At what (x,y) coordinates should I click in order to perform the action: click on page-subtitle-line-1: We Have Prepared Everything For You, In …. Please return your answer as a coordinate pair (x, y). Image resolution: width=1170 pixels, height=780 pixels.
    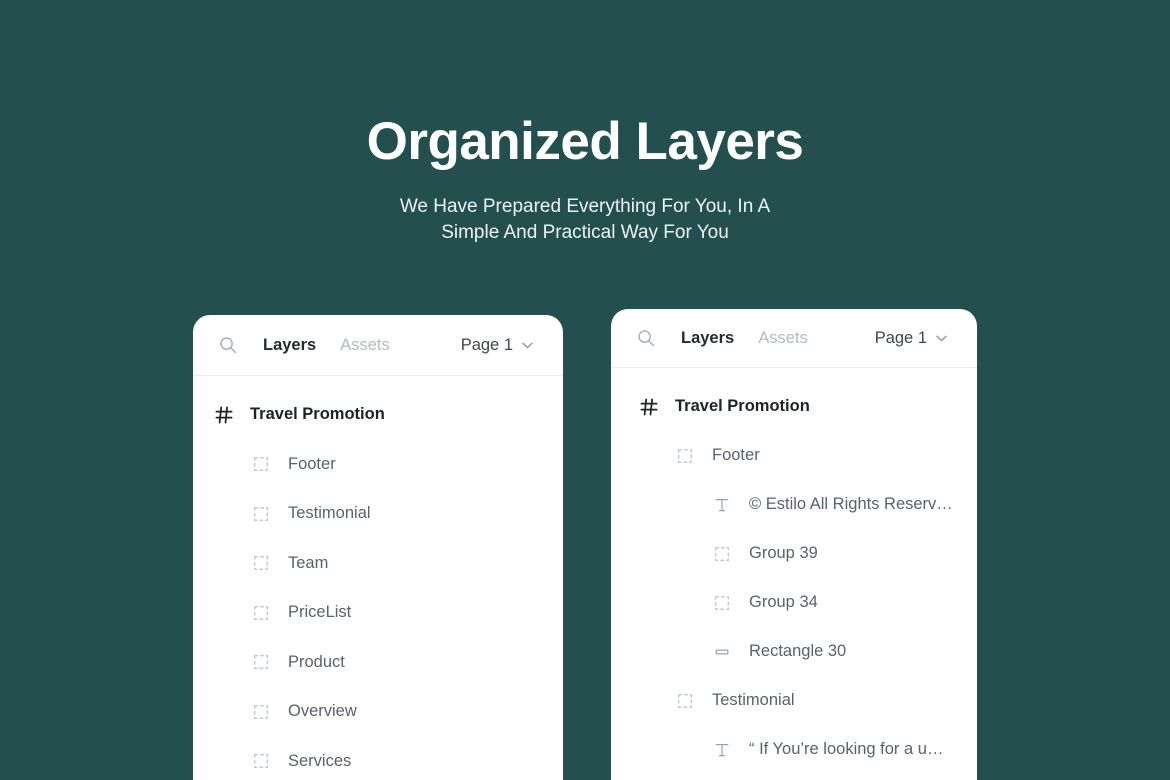
    Looking at the image, I should click on (585, 206).